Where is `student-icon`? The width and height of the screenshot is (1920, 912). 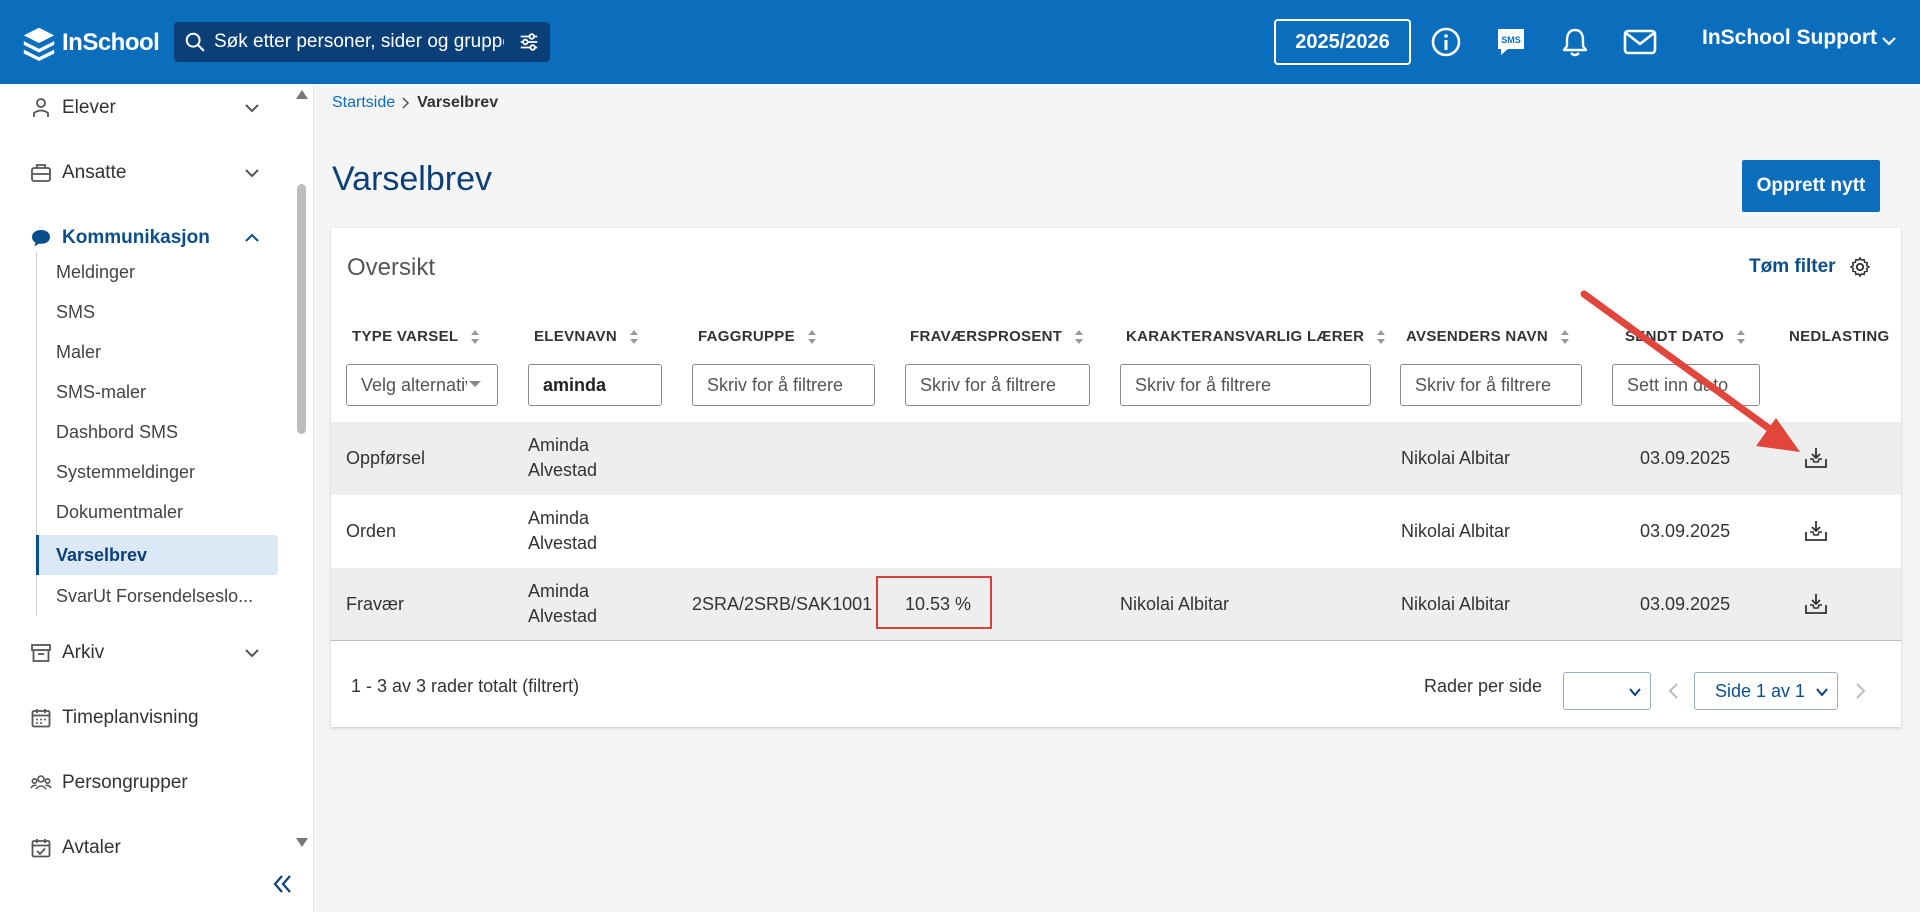 student-icon is located at coordinates (41, 107).